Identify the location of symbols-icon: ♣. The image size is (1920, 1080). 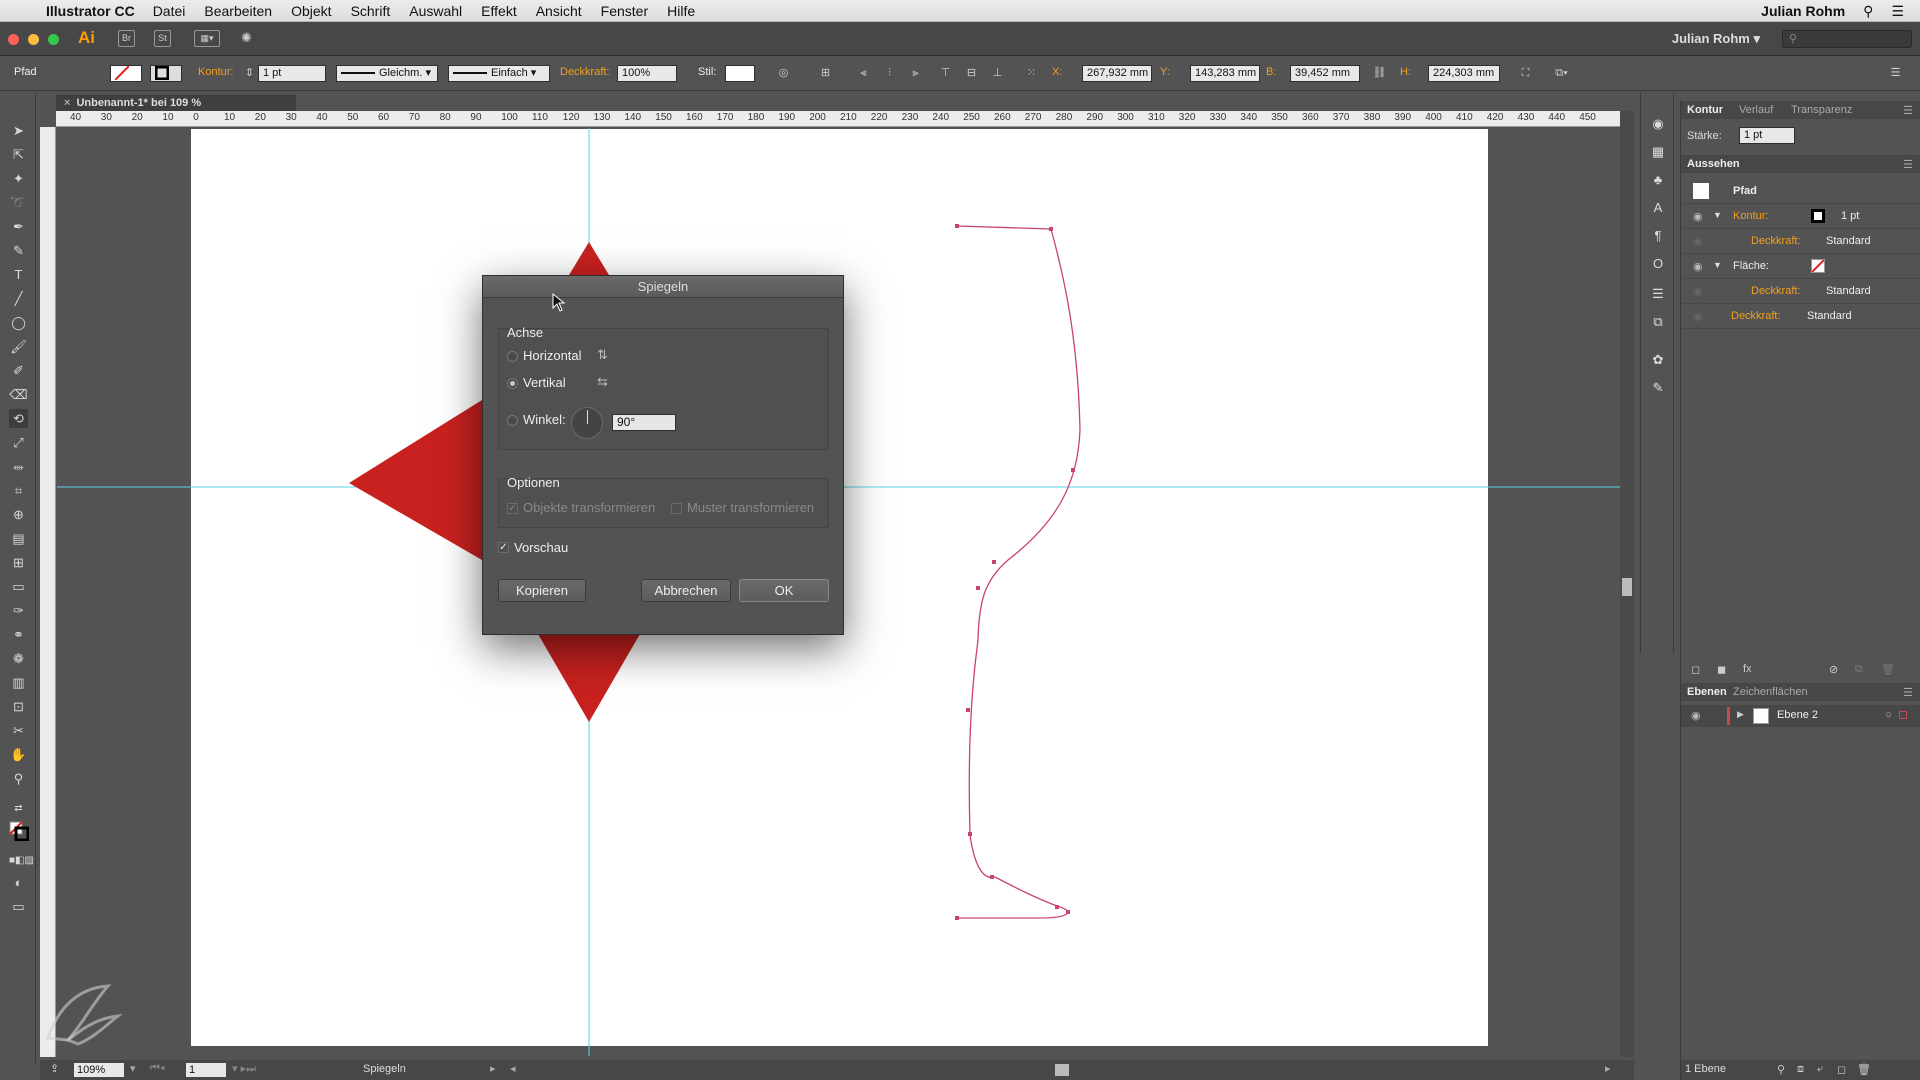
(1658, 180).